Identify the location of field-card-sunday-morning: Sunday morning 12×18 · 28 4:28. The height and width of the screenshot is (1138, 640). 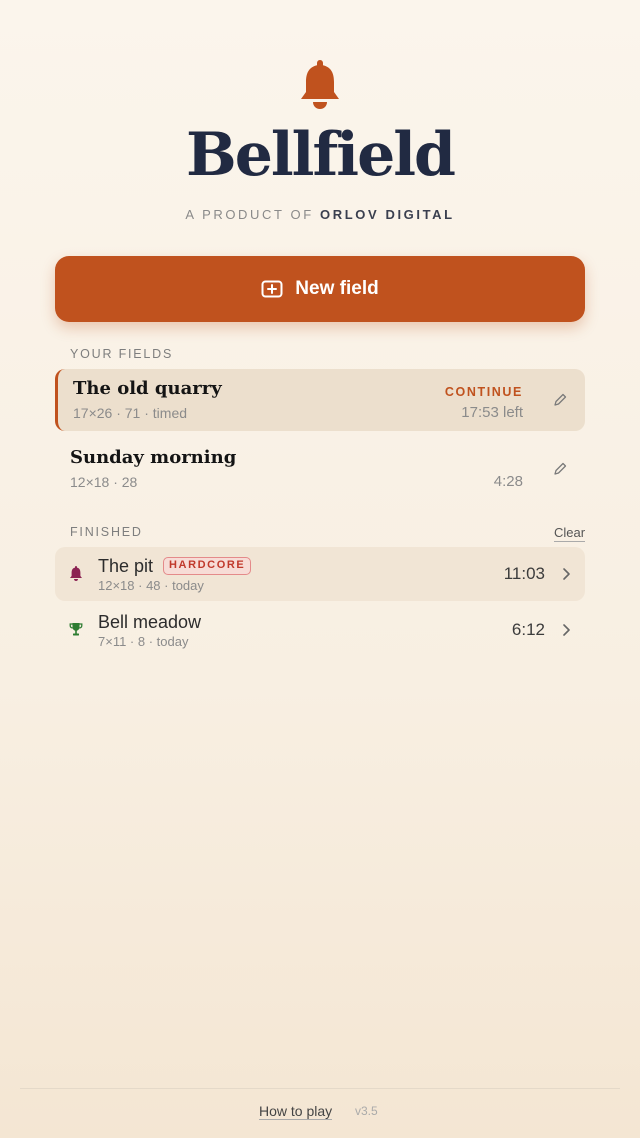
(320, 469).